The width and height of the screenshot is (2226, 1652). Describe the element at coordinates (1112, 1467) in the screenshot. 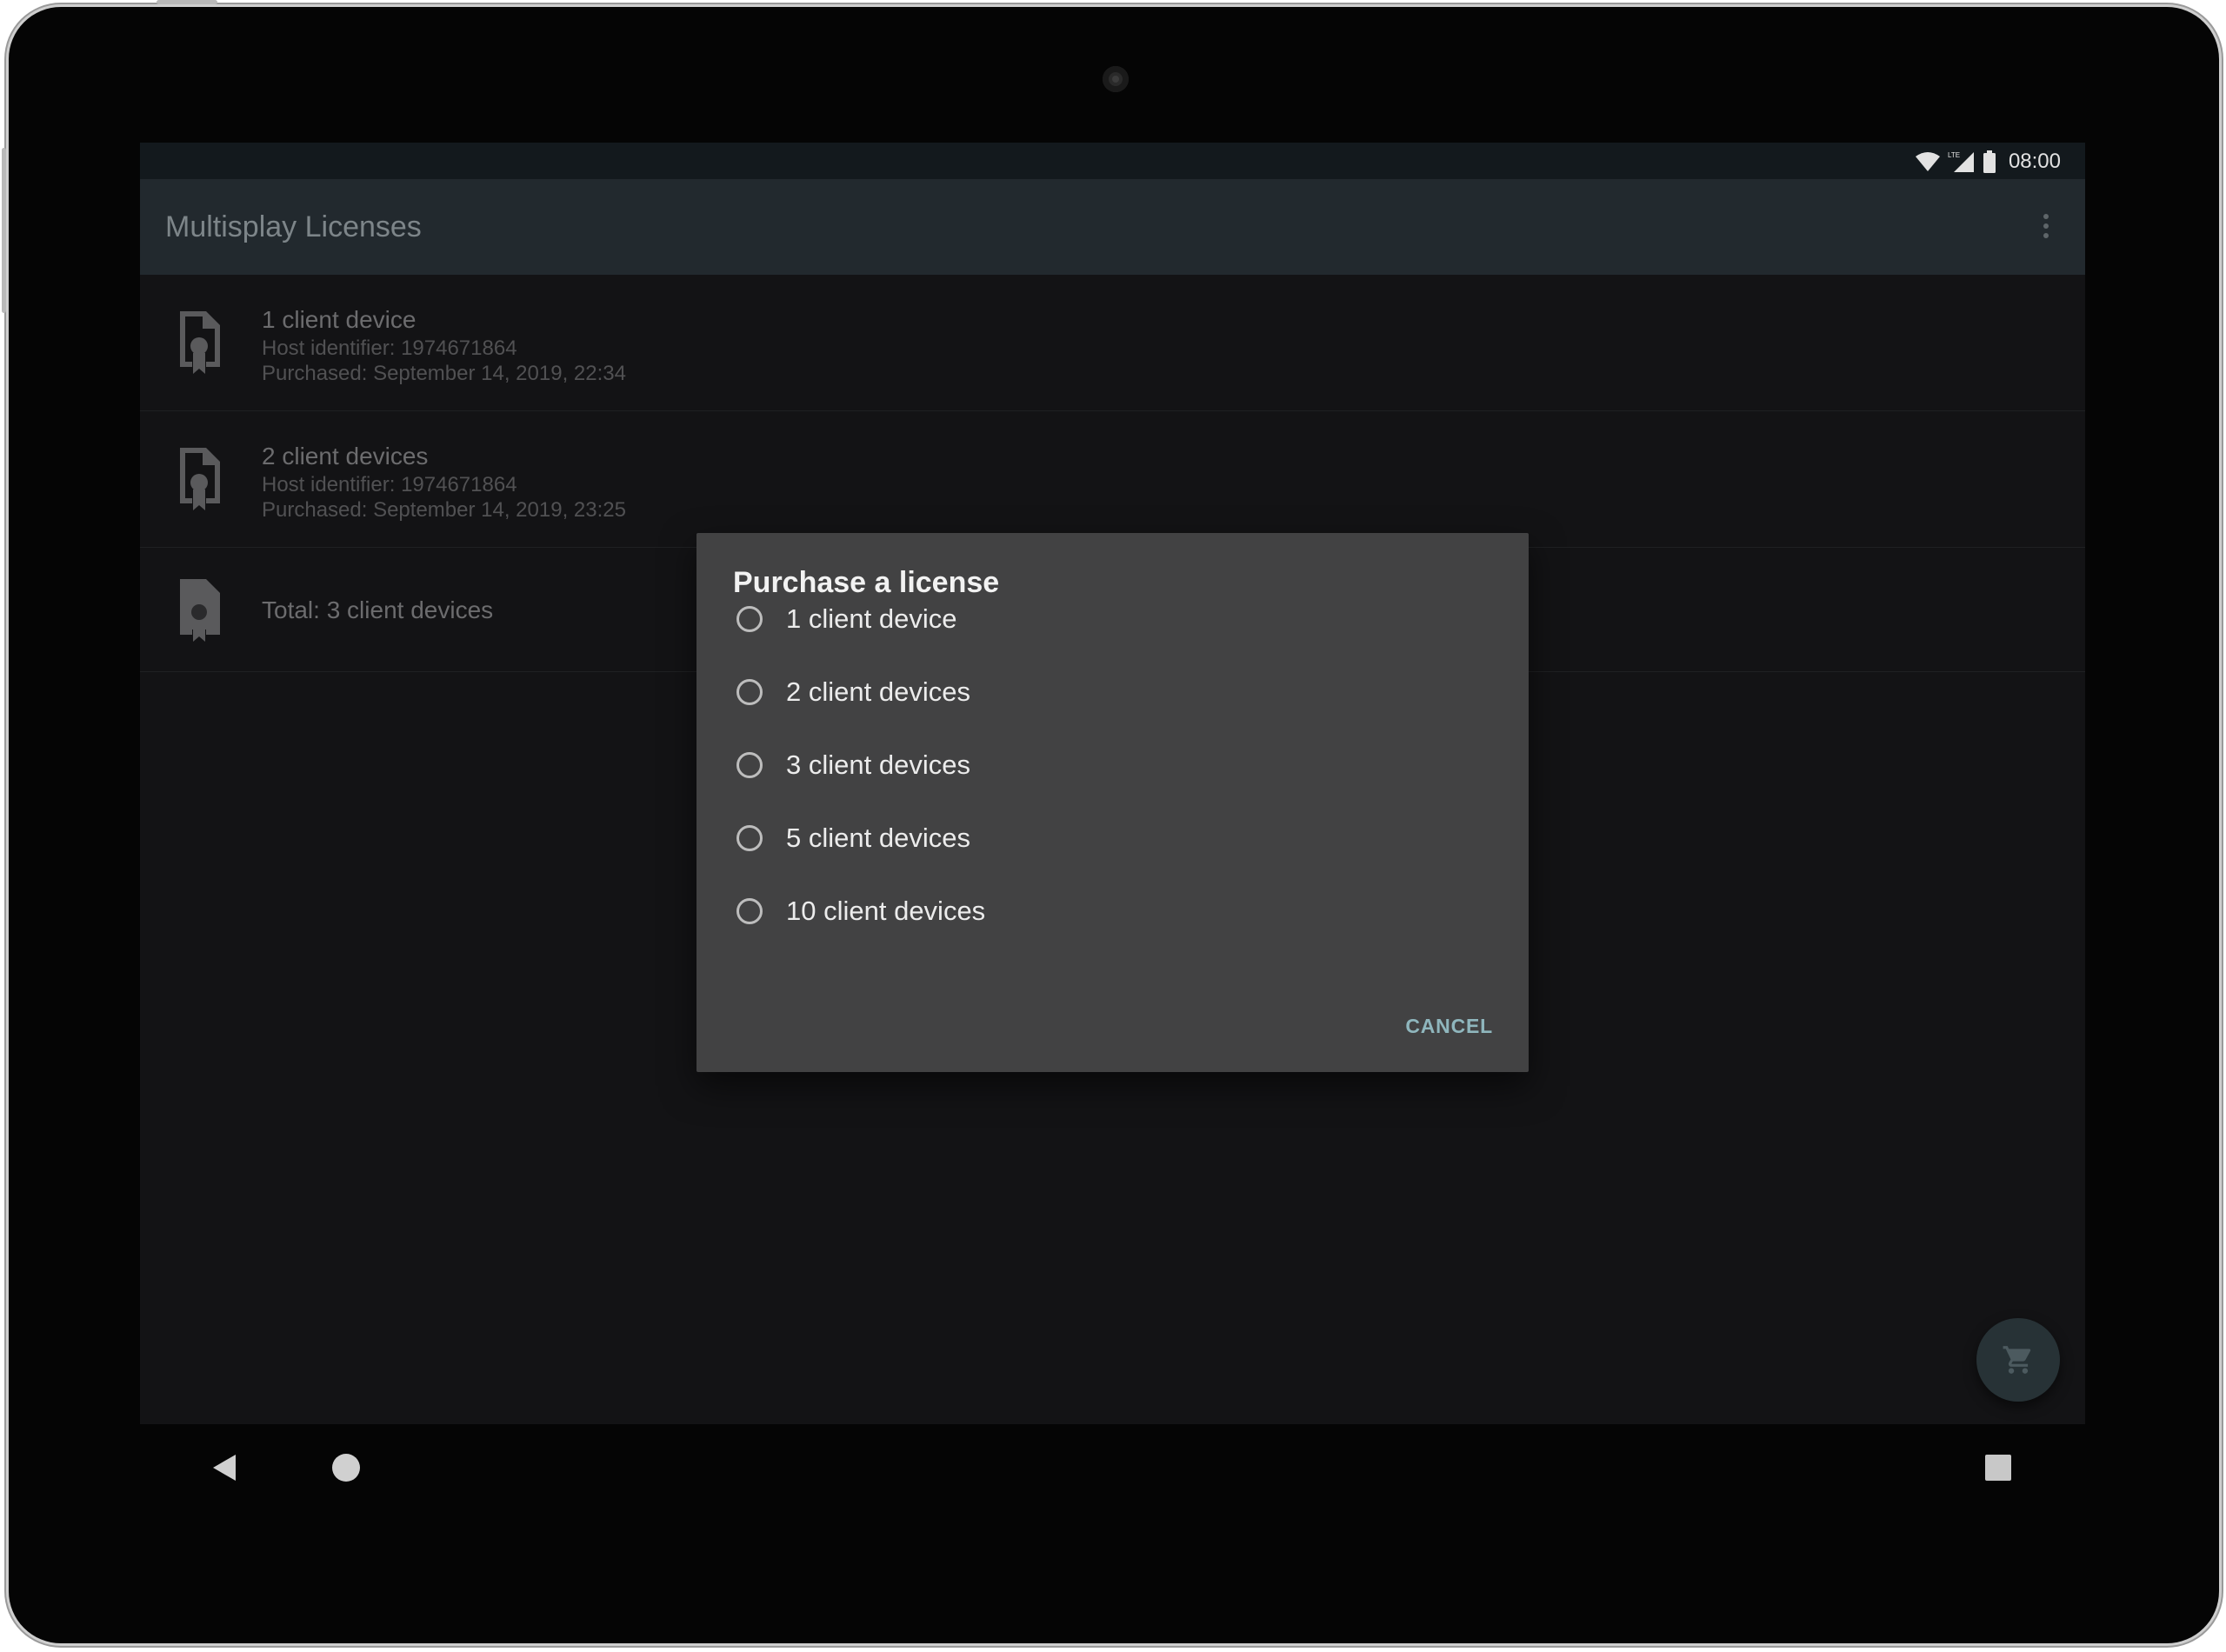

I see `navigation-bar` at that location.